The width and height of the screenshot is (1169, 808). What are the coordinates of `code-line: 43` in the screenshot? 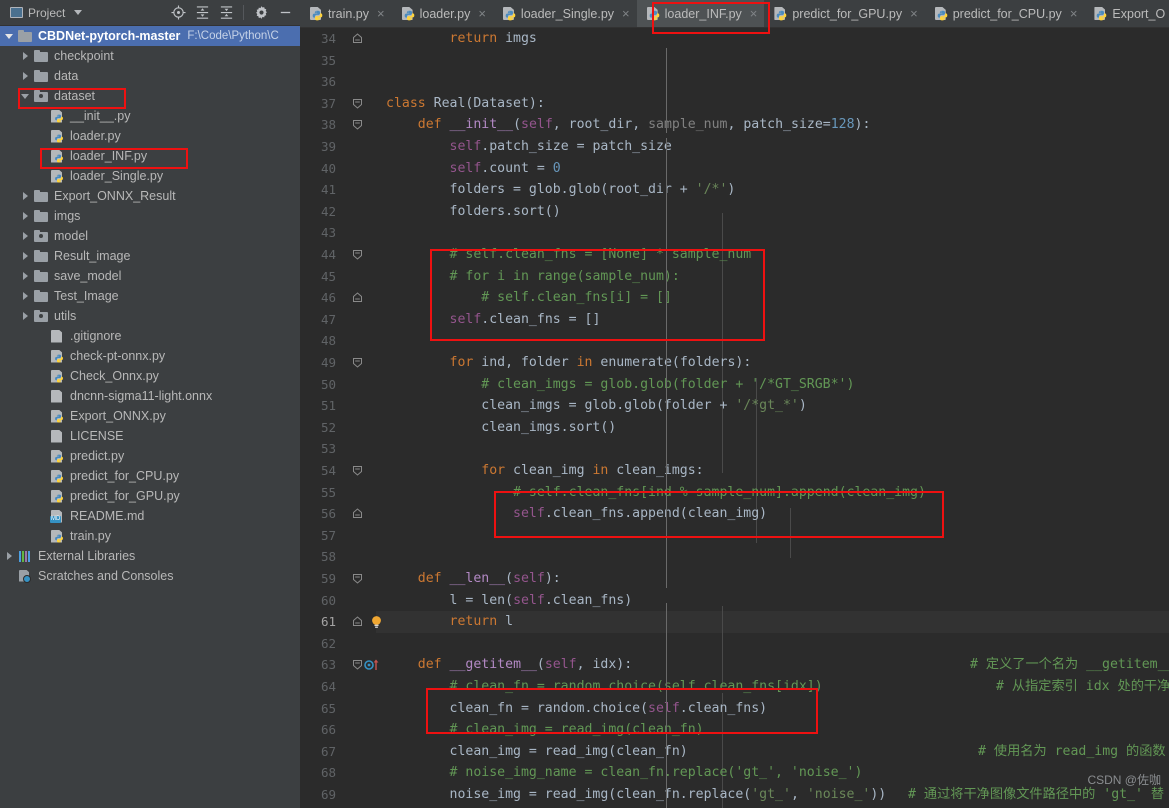 It's located at (734, 233).